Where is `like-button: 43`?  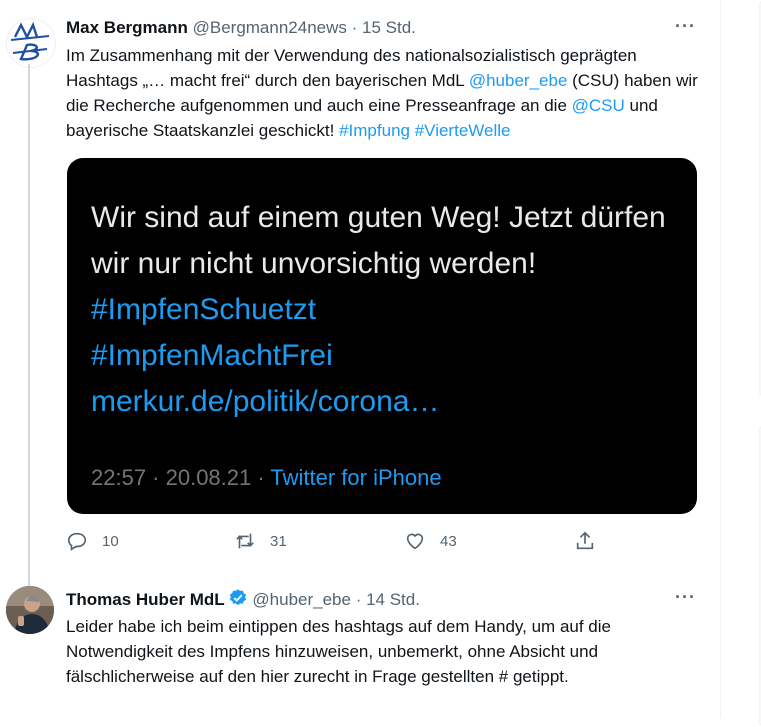 like-button: 43 is located at coordinates (430, 541).